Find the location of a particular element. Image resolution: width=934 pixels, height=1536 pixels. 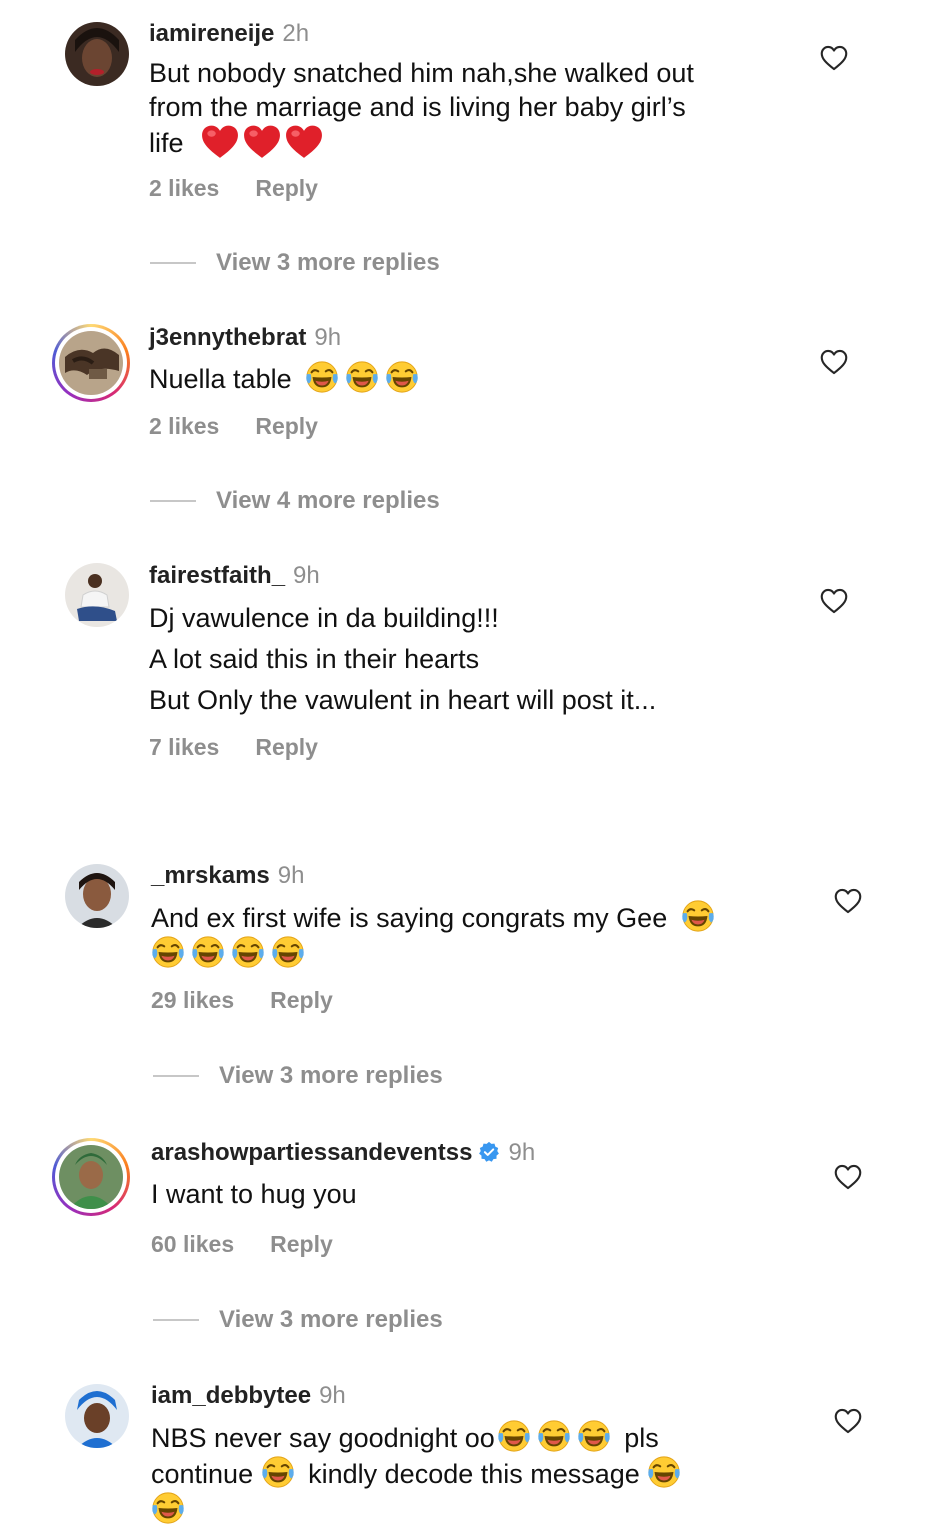

comment-username: fairestfaith_ 9h is located at coordinates (234, 576).